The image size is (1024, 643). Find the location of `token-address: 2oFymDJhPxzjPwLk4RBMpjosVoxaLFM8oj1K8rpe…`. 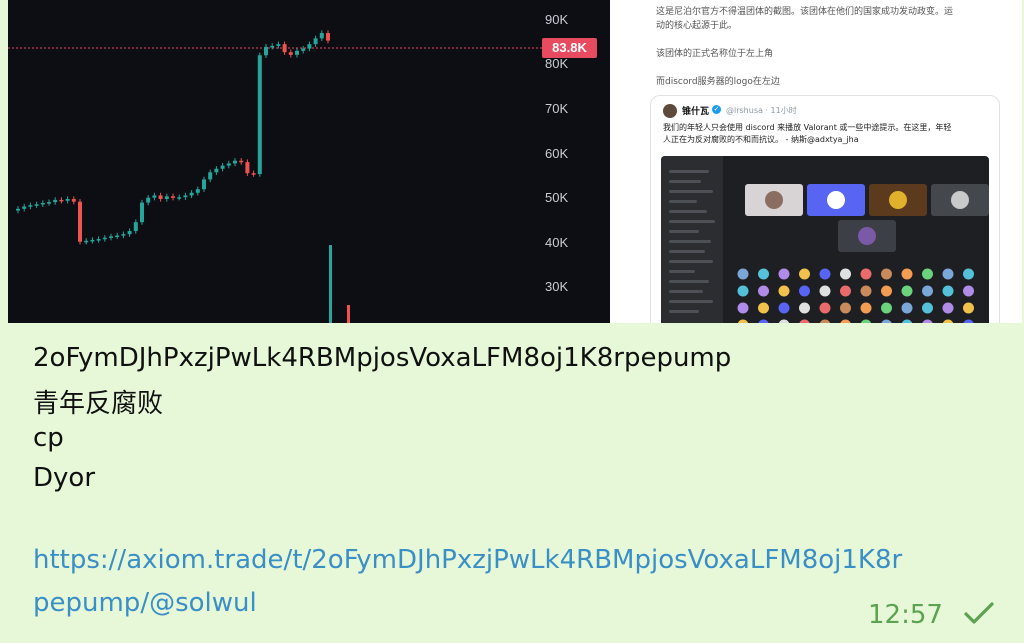

token-address: 2oFymDJhPxzjPwLk4RBMpjosVoxaLFM8oj1K8rpe… is located at coordinates (382, 358).